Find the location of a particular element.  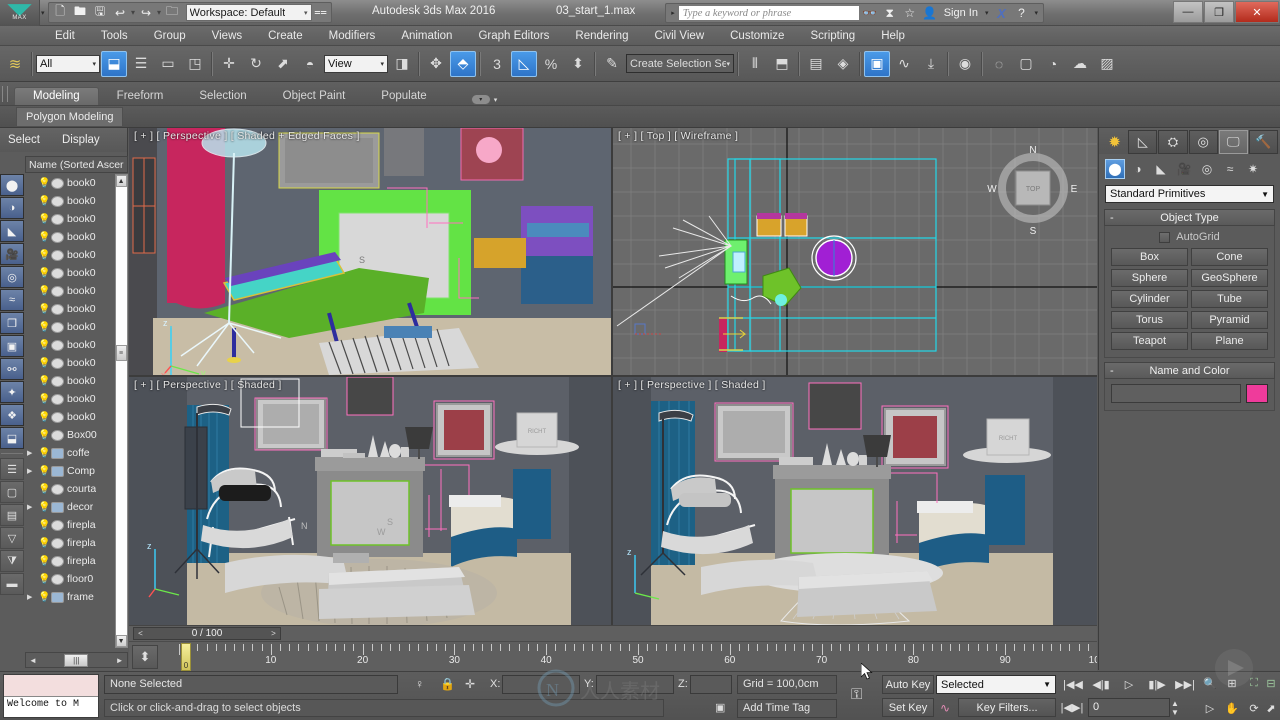

workspace-selector: Workspace: Default ▾ is located at coordinates (248, 12).